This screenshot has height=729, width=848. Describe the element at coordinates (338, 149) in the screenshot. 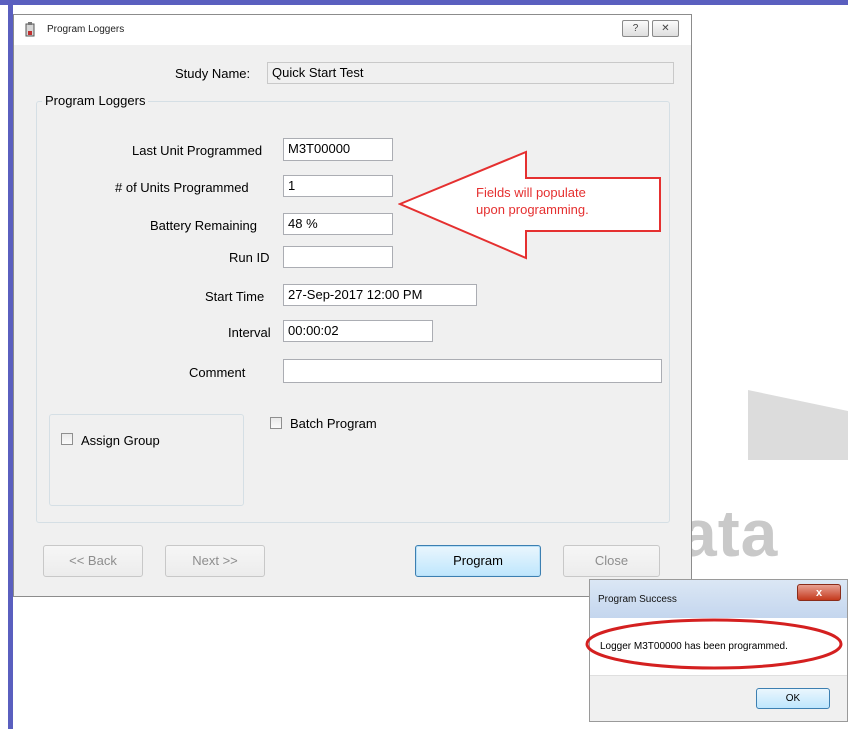

I see `last-unit-field: M3T00000` at that location.